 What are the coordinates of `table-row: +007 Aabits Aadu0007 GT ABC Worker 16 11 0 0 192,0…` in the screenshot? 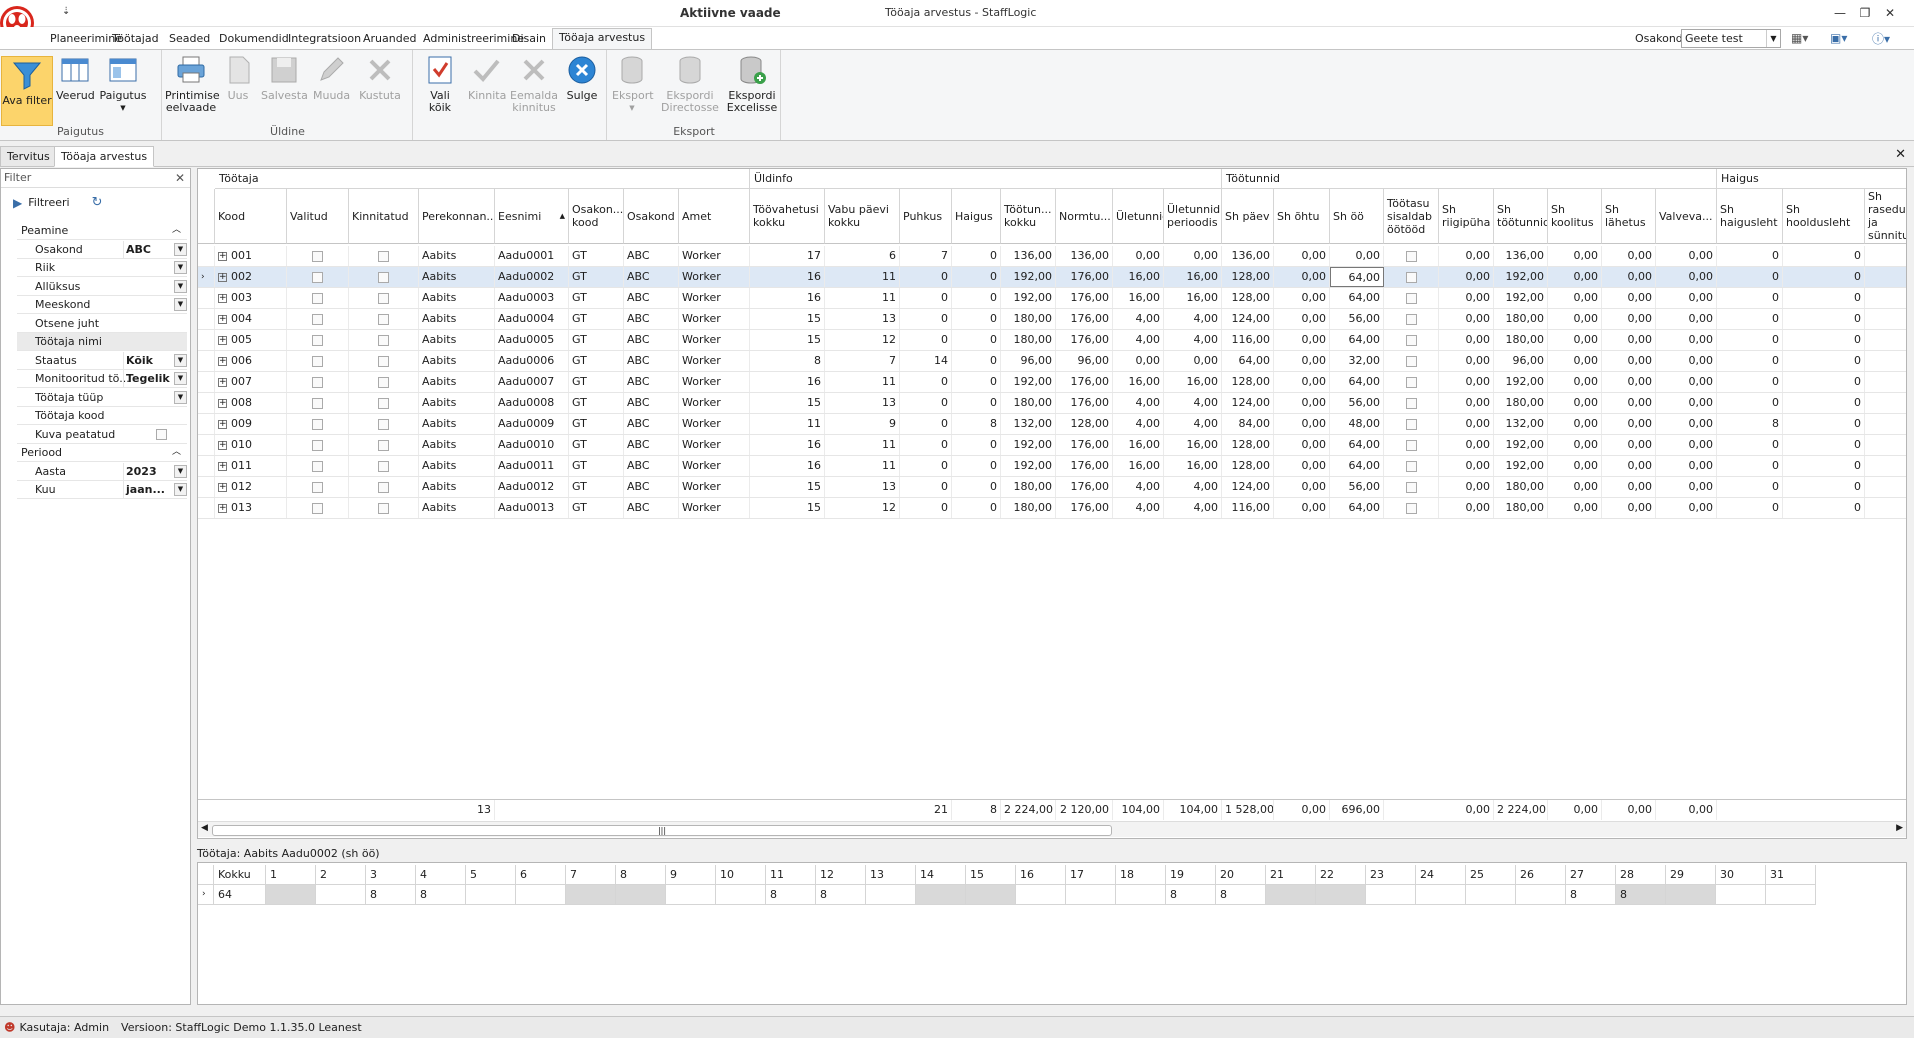 It's located at (1052, 382).